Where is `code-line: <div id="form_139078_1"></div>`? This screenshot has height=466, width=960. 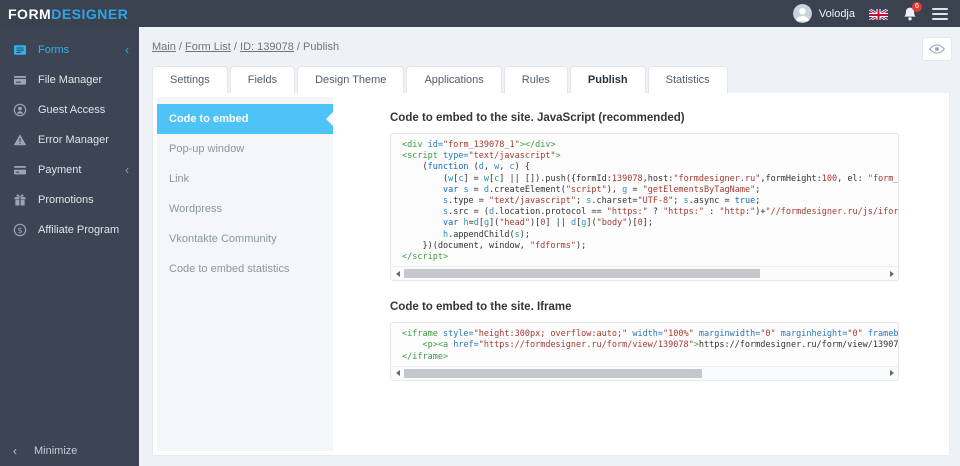 code-line: <div id="form_139078_1"></div> is located at coordinates (479, 145).